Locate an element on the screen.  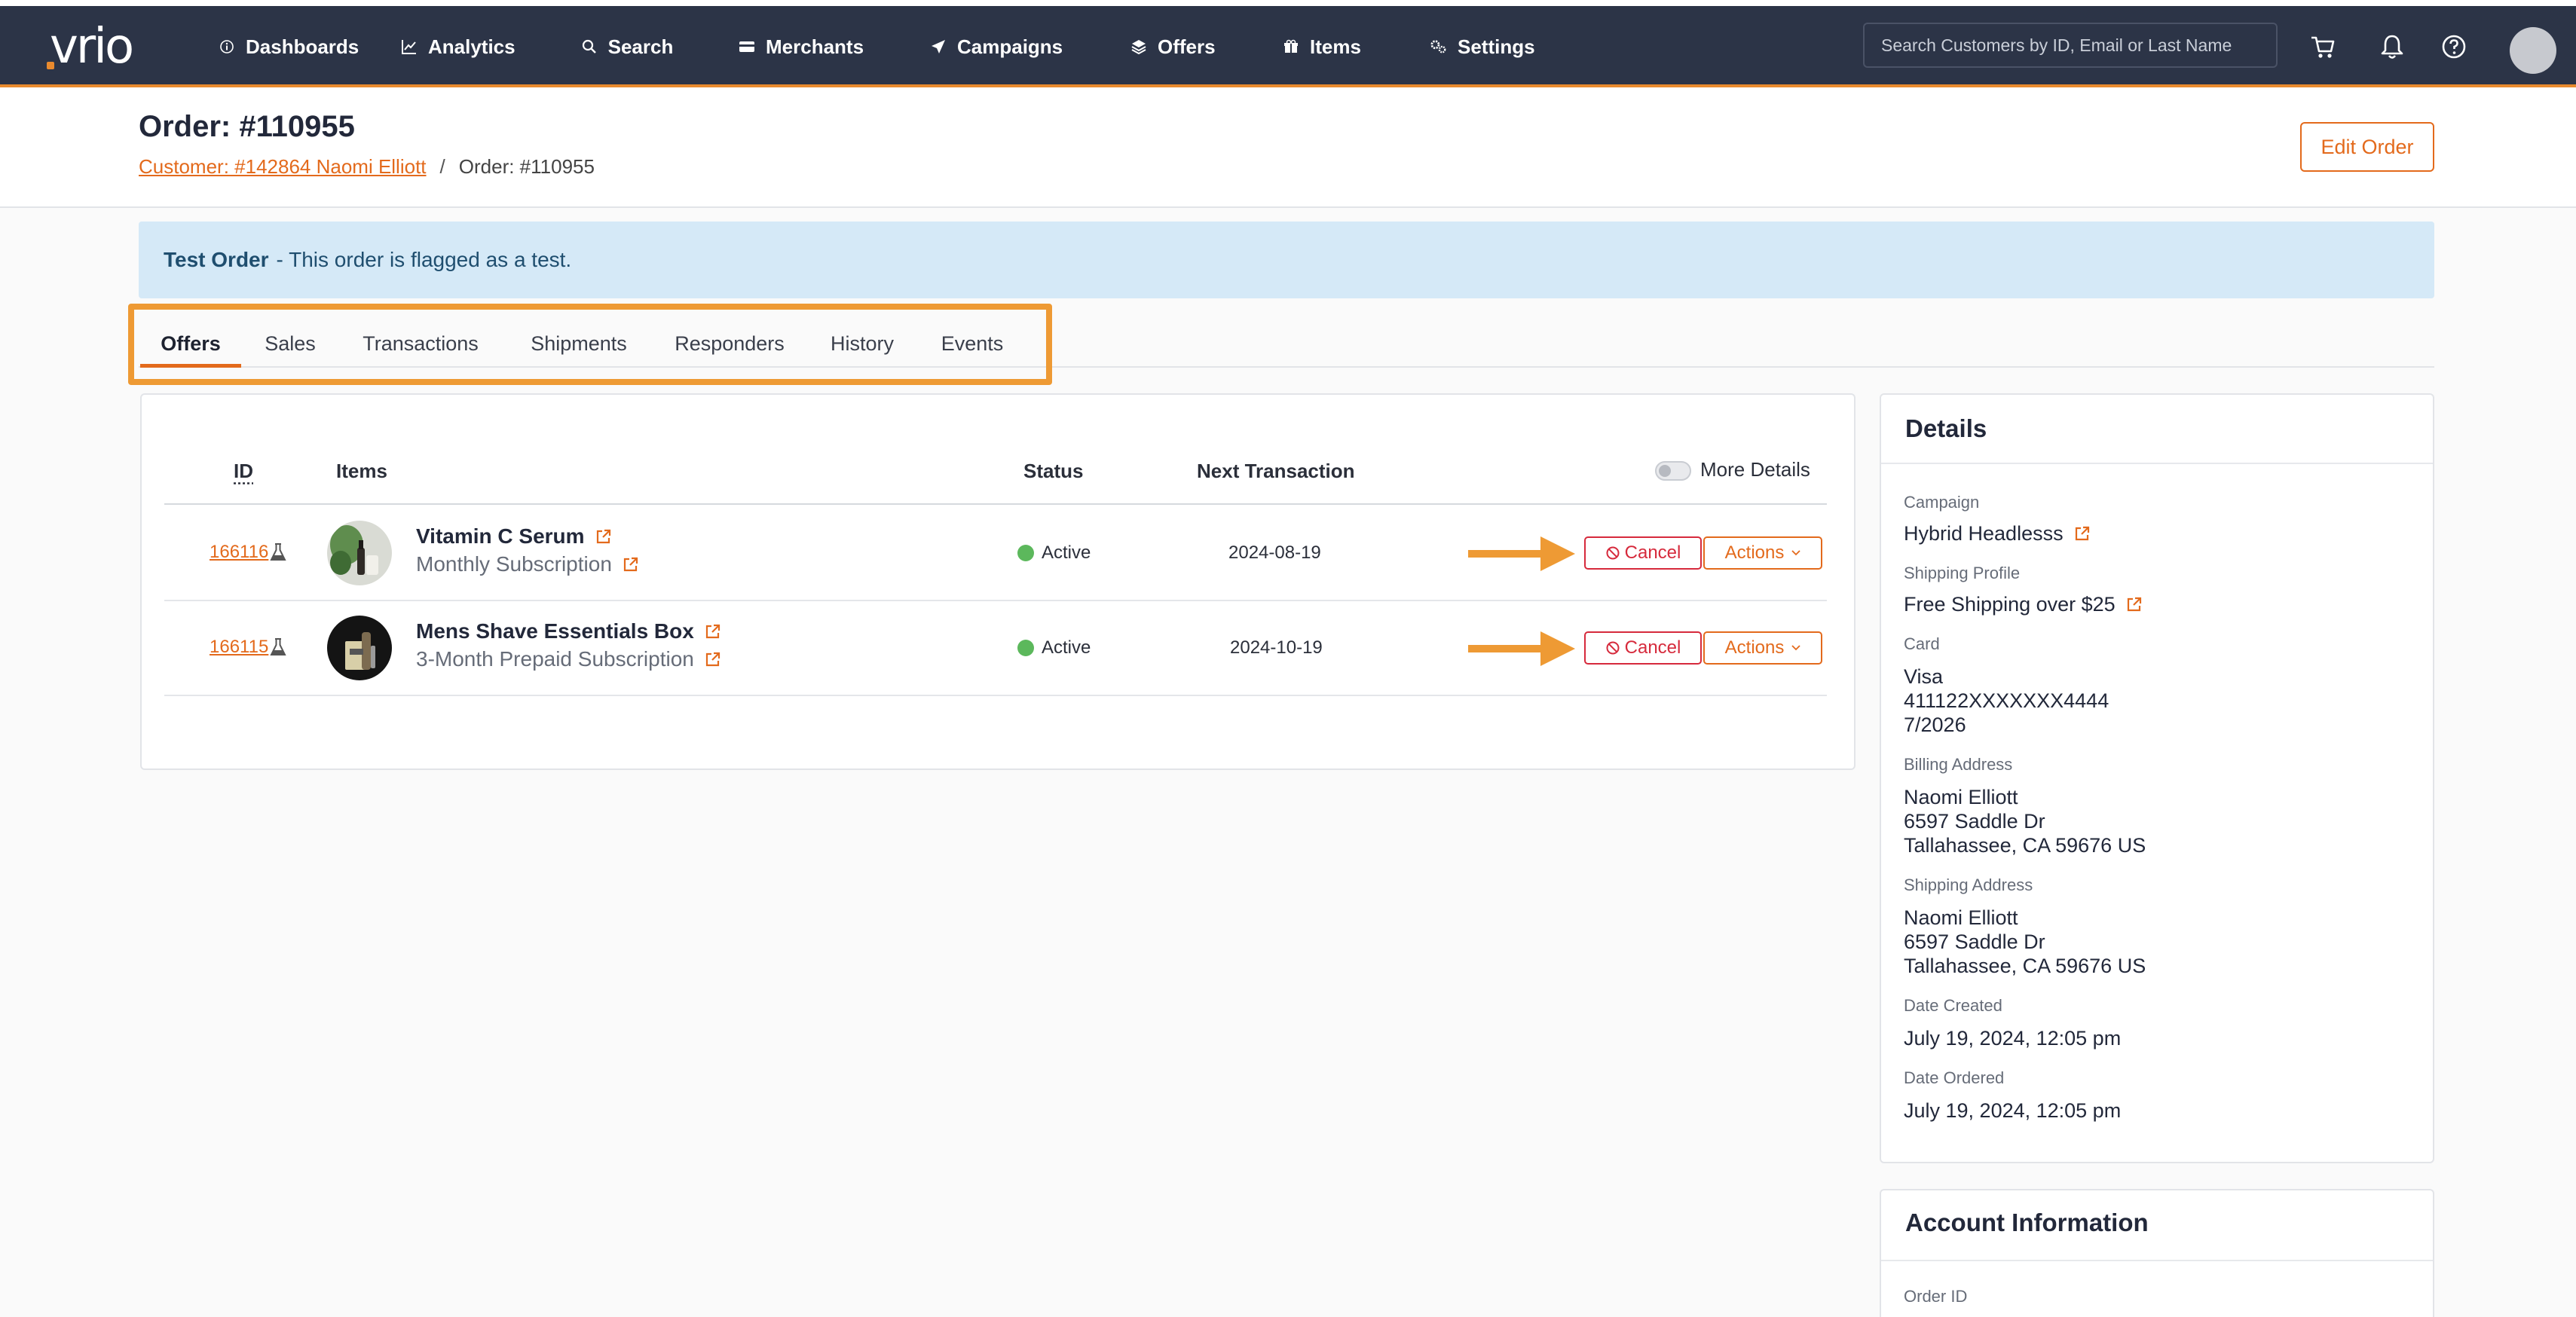
nav-item-dashboards: Dashboards is located at coordinates (289, 47).